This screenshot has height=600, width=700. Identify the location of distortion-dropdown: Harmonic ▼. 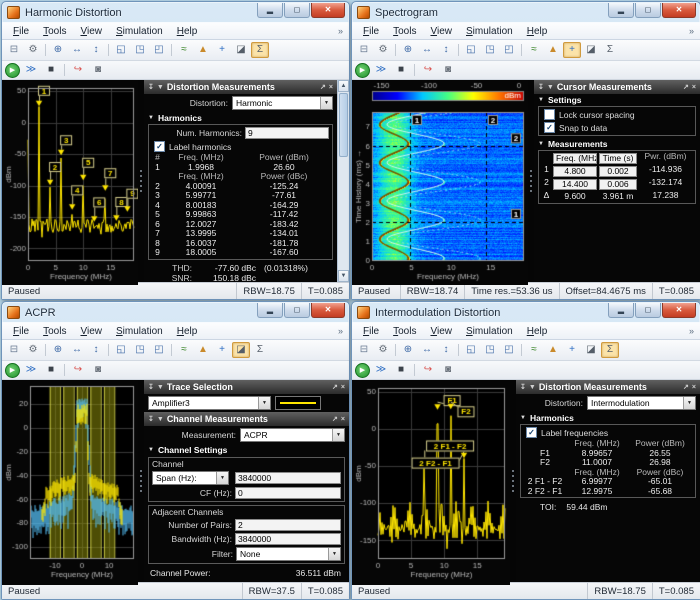
(282, 103).